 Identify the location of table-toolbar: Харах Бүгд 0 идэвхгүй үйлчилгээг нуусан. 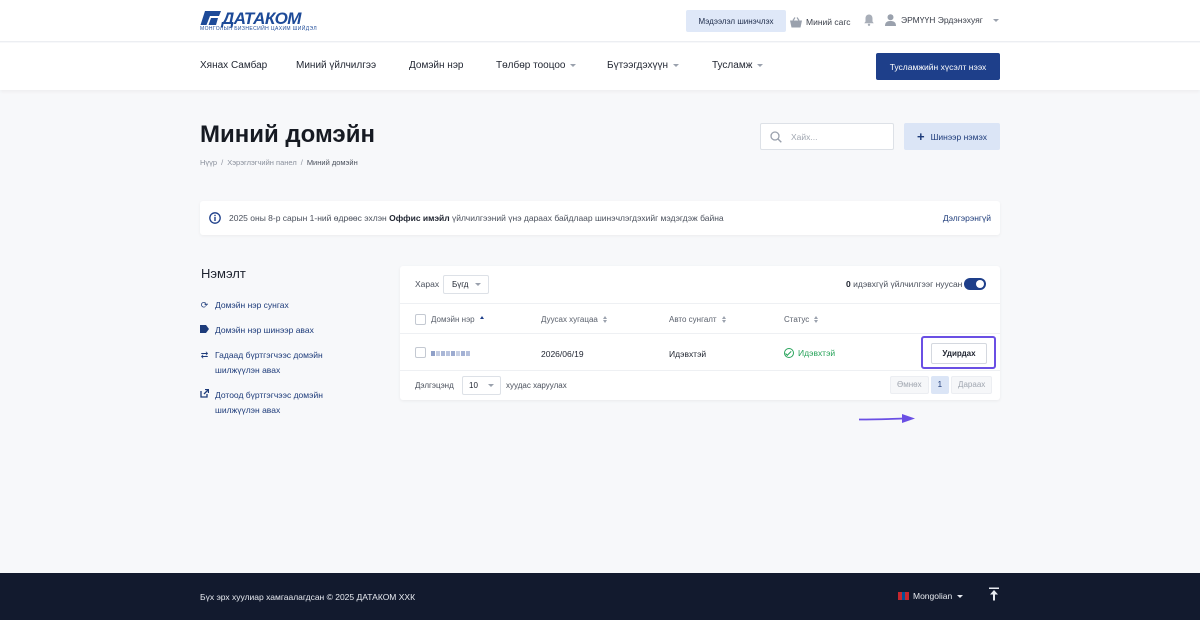
(700, 285).